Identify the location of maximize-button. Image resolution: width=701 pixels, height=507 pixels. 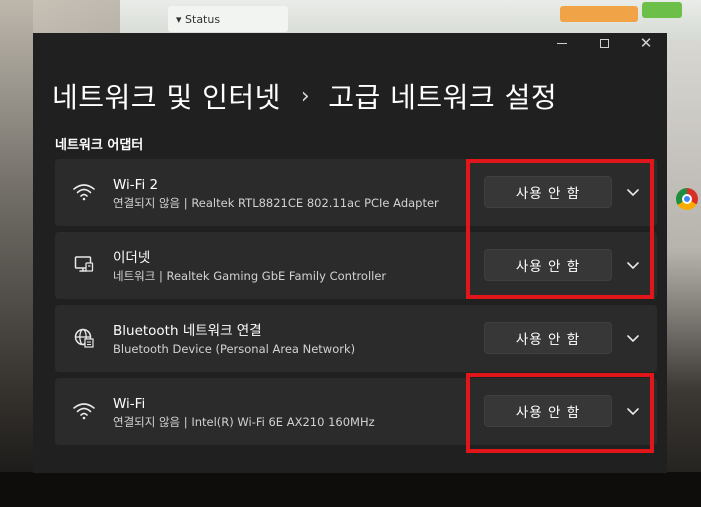
(604, 43).